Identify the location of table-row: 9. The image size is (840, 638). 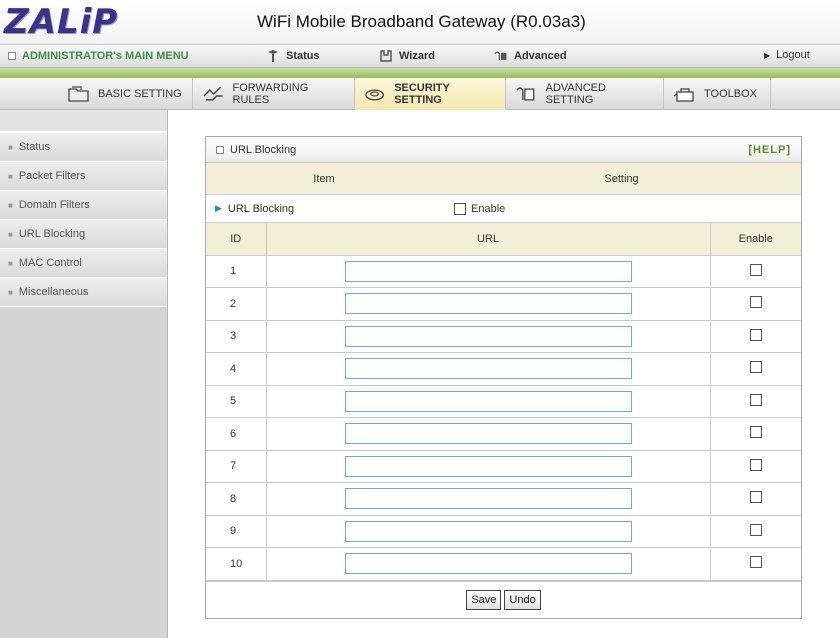
(503, 531).